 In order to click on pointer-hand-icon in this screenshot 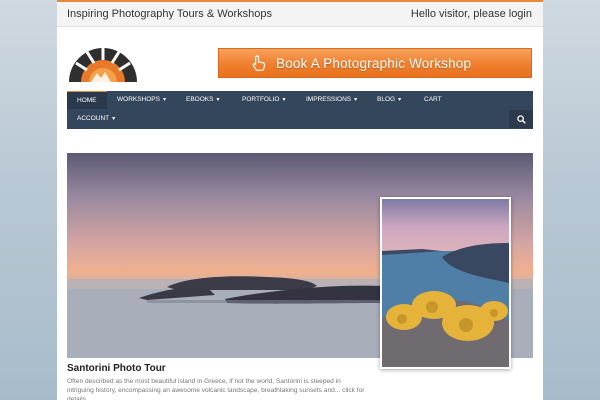, I will do `click(259, 63)`.